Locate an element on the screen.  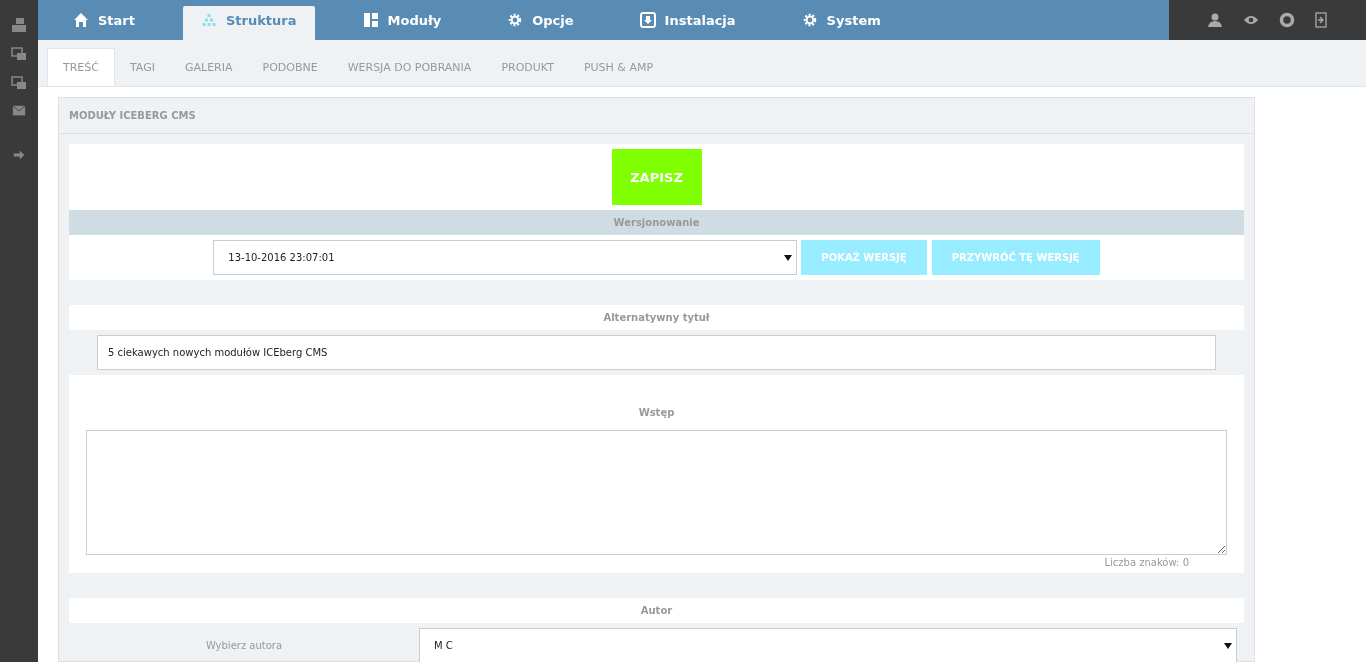
nav-tab: System is located at coordinates (841, 23).